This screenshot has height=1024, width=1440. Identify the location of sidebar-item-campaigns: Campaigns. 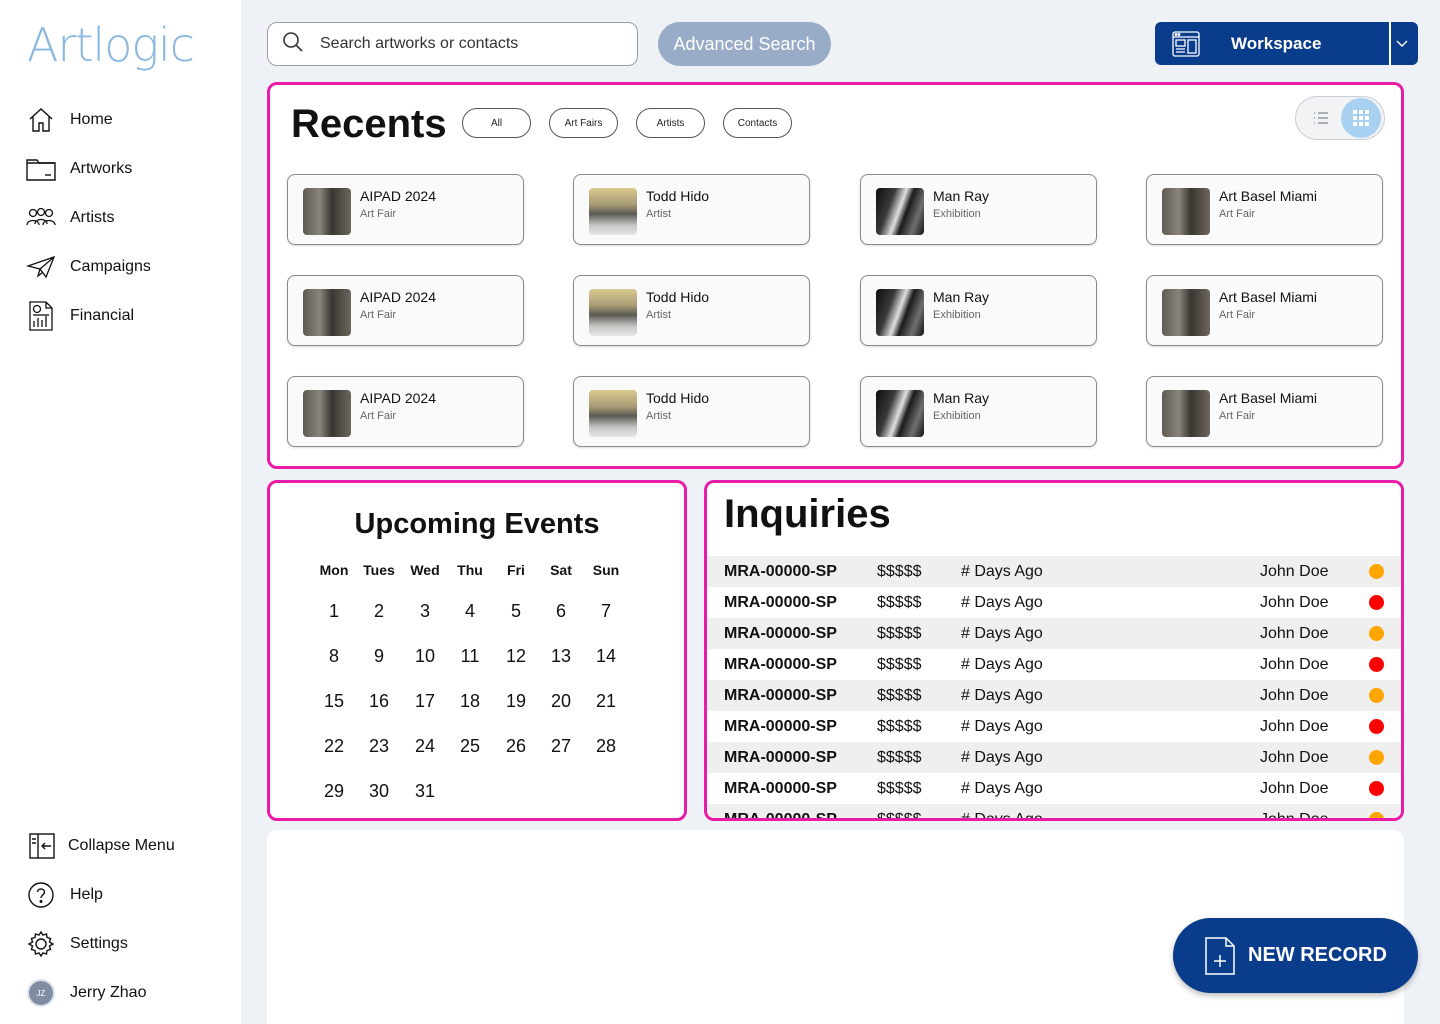
(88, 267).